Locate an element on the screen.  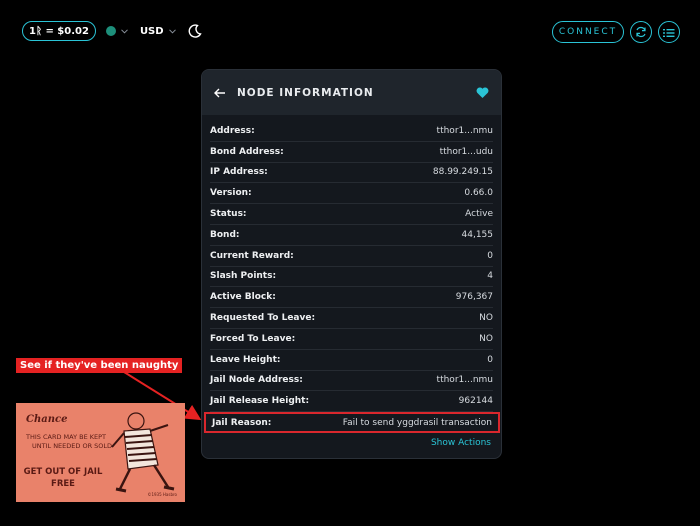
chance-copyright: ©1935 Hasbro is located at coordinates (162, 494).